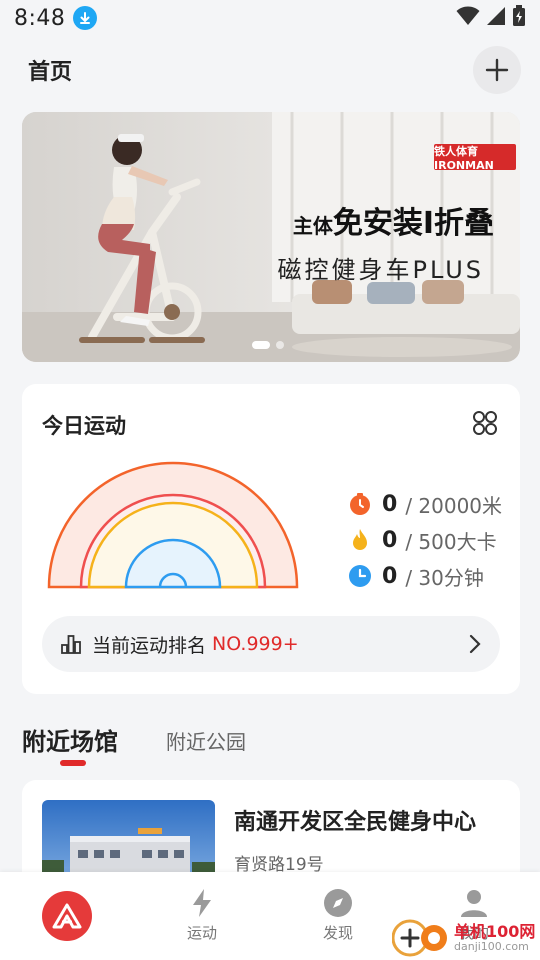  What do you see at coordinates (270, 743) in the screenshot?
I see `nearby-tabs: 附近场馆 附近公园` at bounding box center [270, 743].